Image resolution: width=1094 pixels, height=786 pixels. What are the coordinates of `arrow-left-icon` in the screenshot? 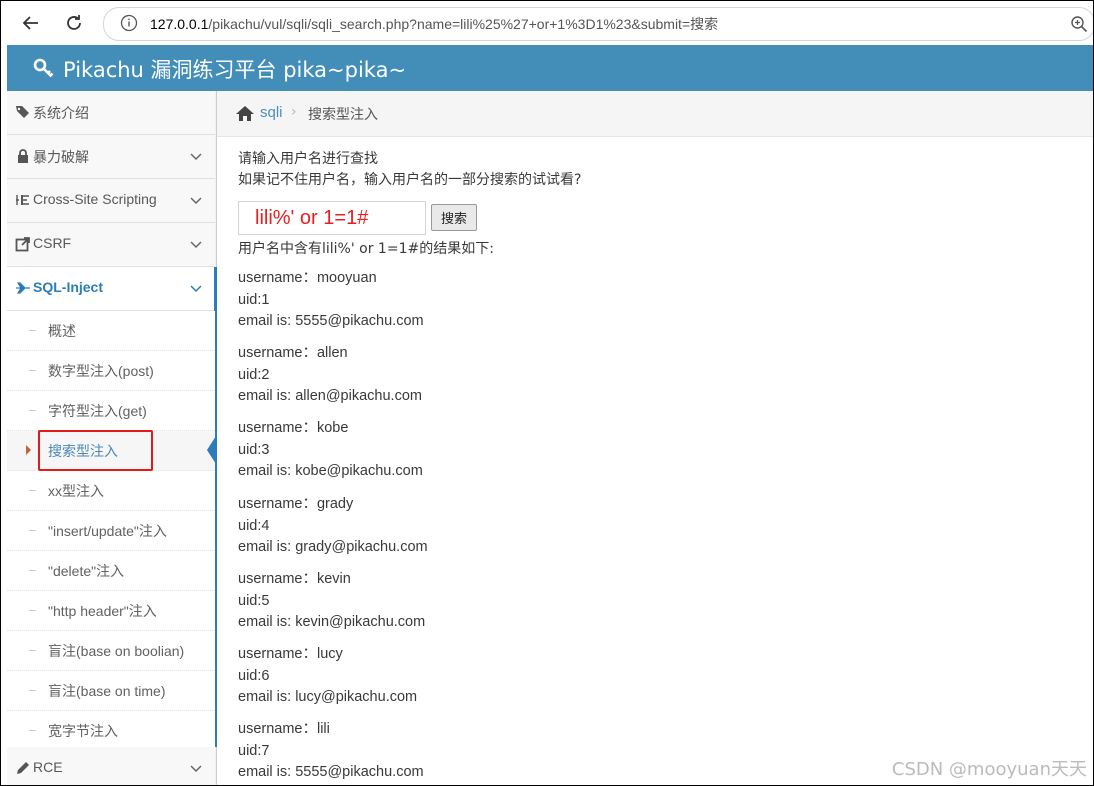 It's located at (30, 23).